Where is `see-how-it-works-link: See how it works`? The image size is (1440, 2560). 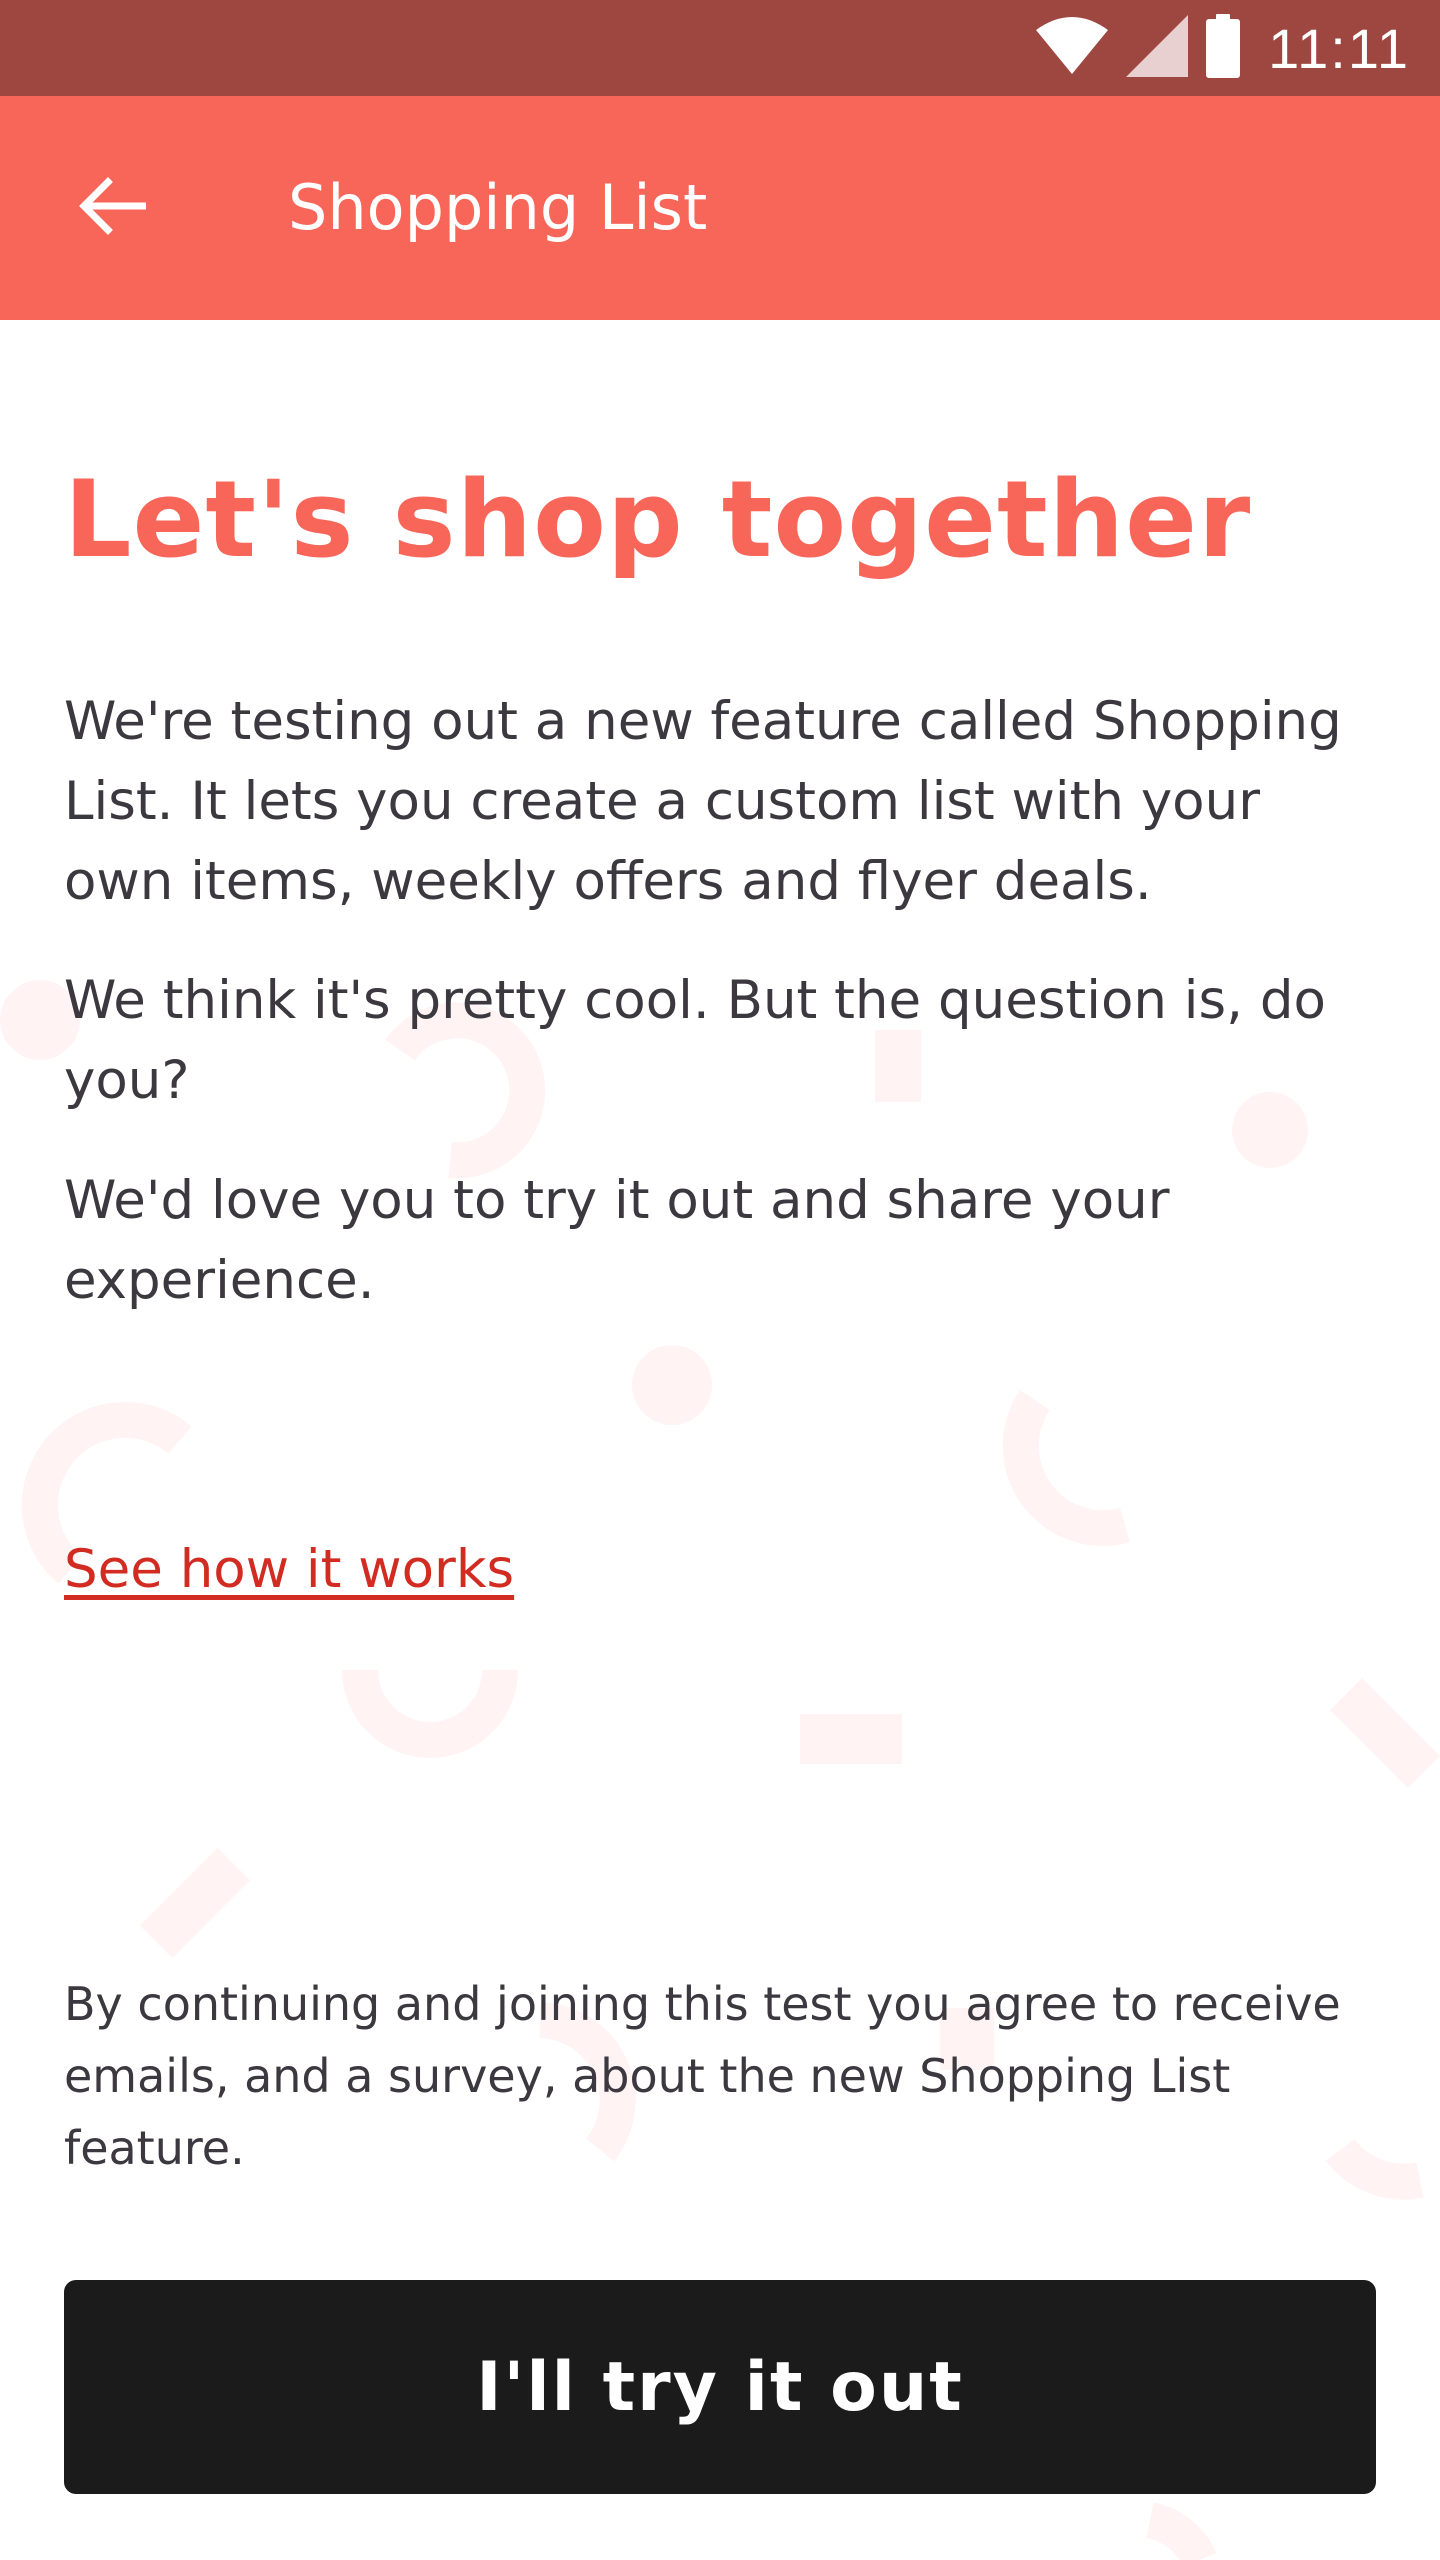
see-how-it-works-link: See how it works is located at coordinates (289, 1570).